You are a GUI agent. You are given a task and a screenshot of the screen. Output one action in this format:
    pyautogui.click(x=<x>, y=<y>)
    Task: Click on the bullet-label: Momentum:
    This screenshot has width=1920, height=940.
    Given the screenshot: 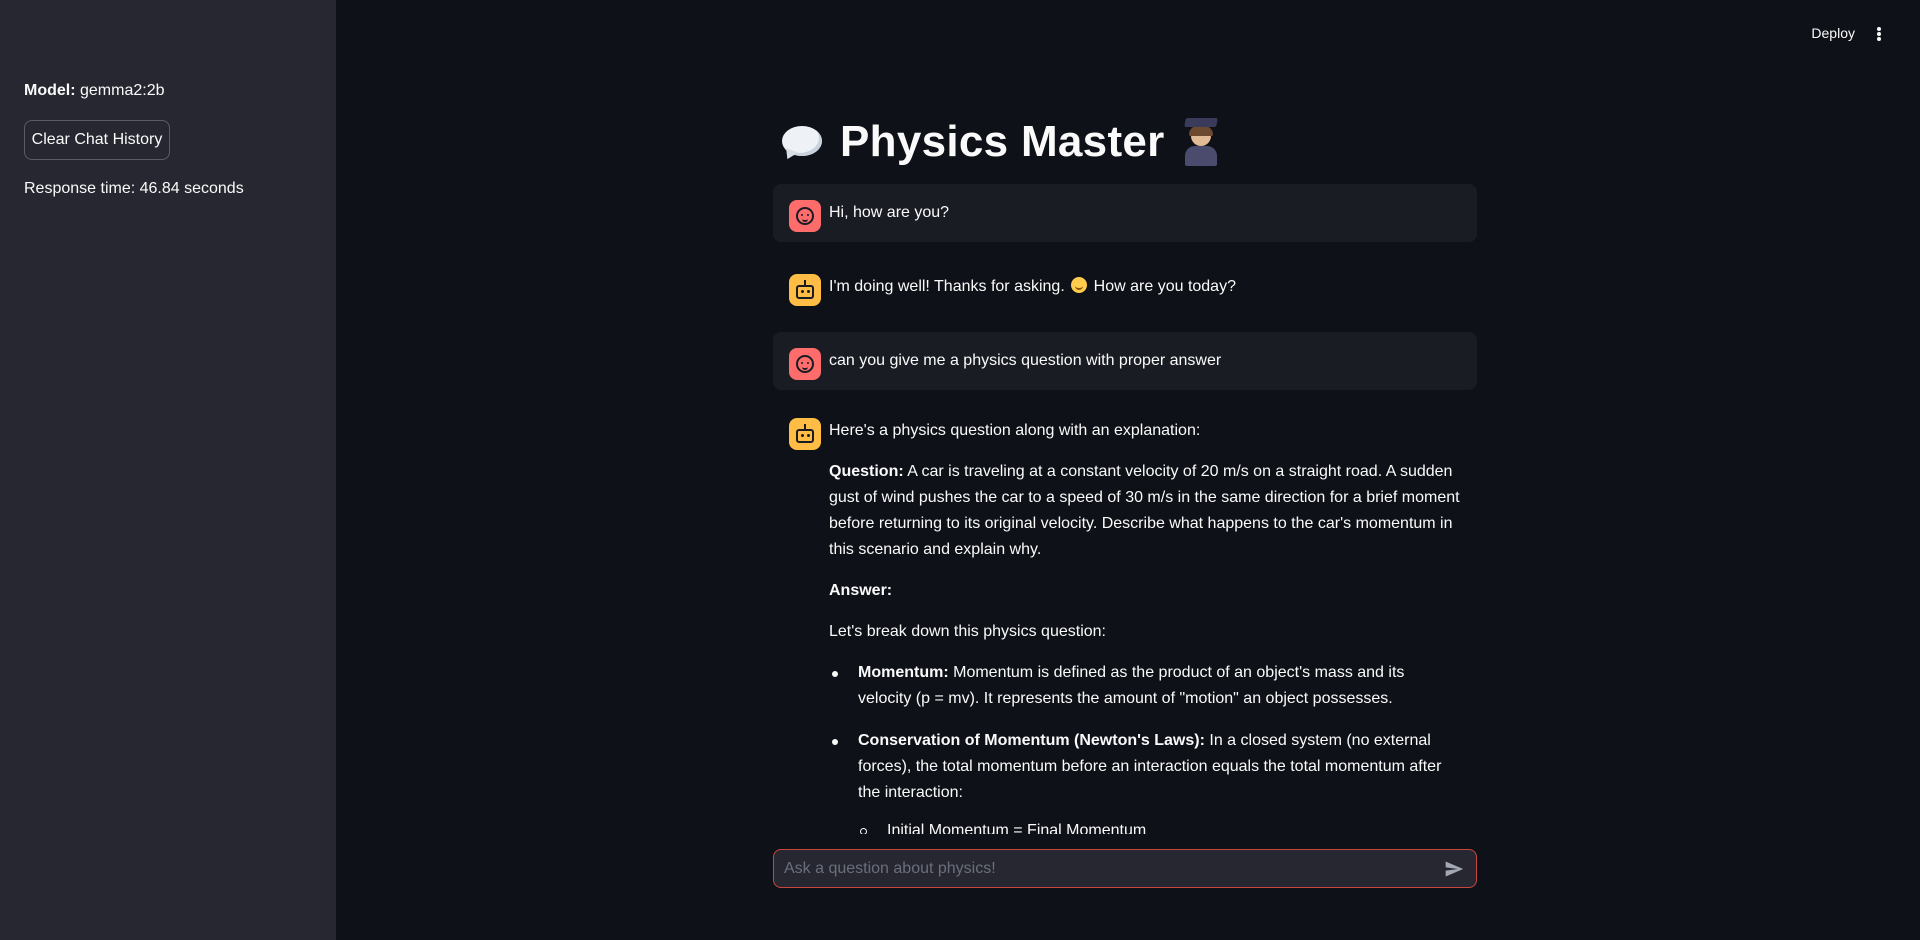 What is the action you would take?
    pyautogui.click(x=903, y=672)
    